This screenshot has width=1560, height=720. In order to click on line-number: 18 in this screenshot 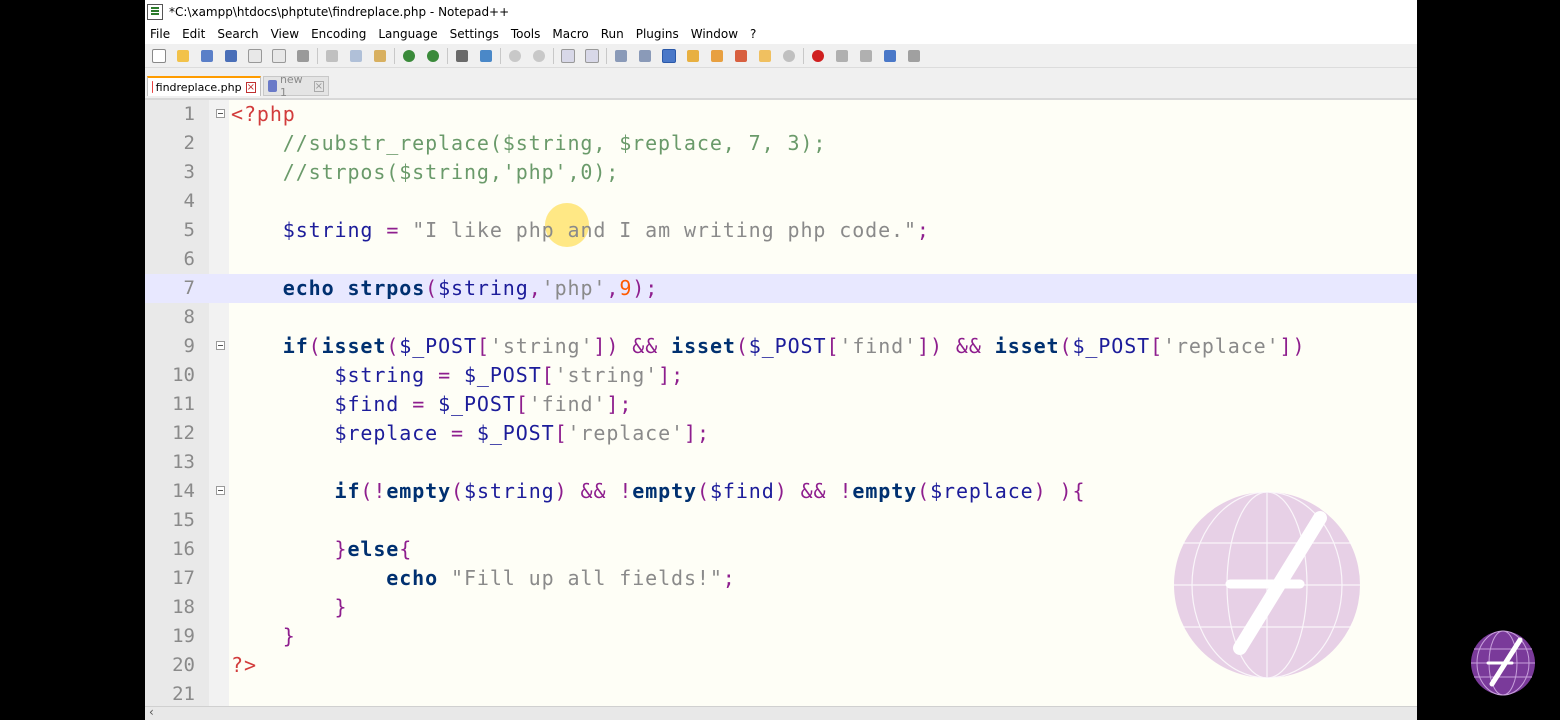, I will do `click(183, 607)`.